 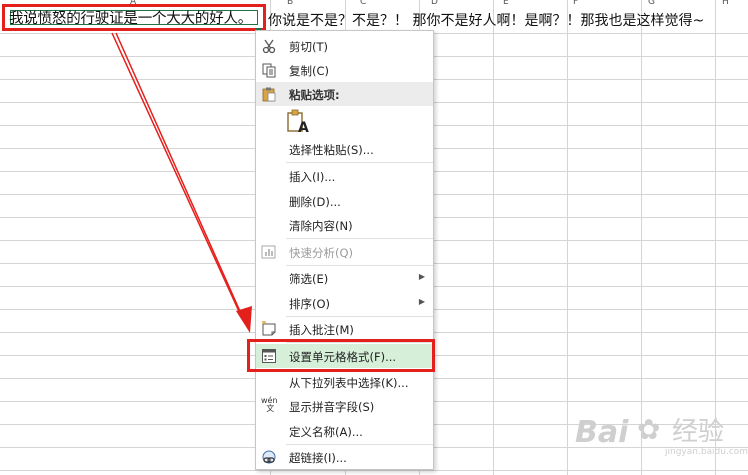 I want to click on menu-item-cut: 剪切(T), so click(x=344, y=46).